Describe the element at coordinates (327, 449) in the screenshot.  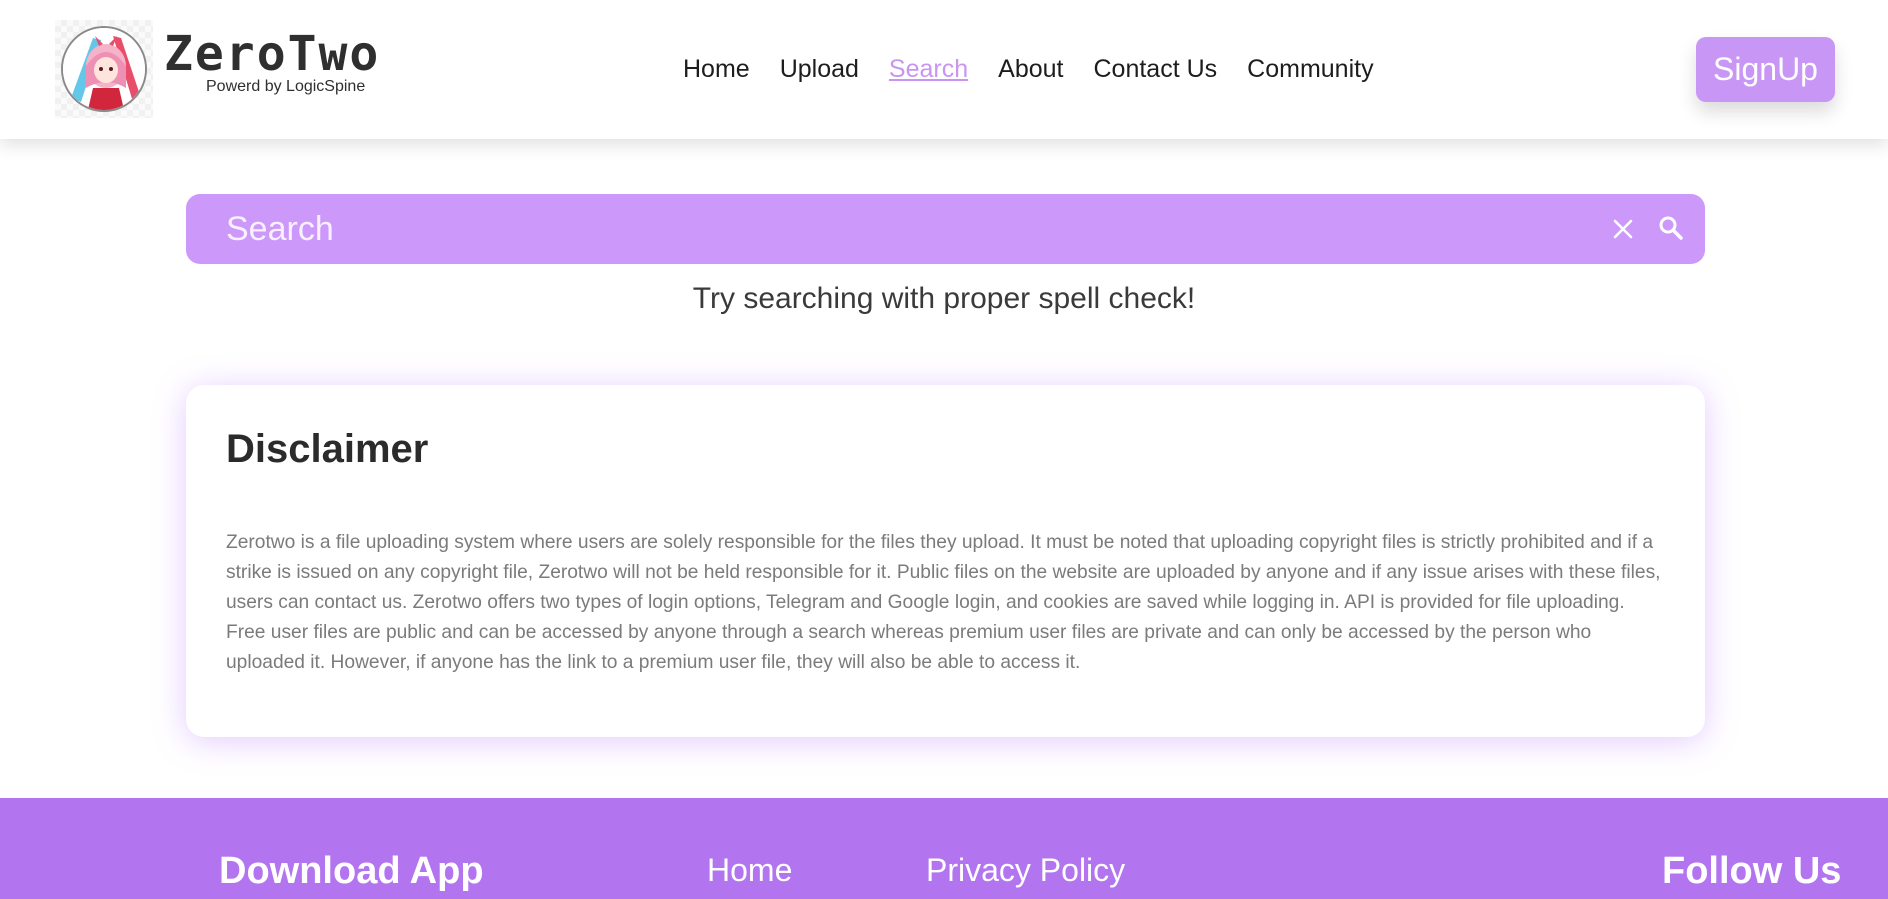
I see `disclaimer-title: Disclaimer` at that location.